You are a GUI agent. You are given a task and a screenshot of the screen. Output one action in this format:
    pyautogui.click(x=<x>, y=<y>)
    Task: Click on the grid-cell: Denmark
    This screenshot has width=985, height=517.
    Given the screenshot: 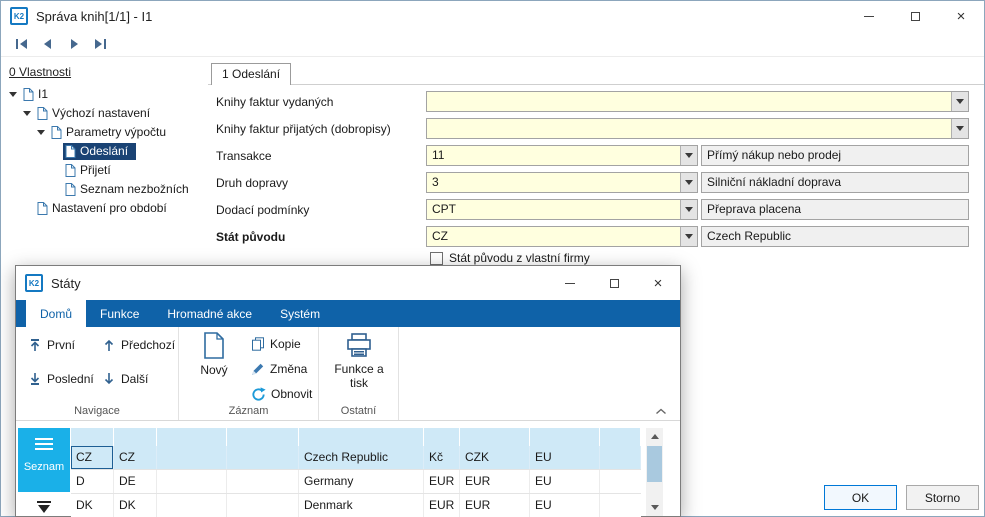 What is the action you would take?
    pyautogui.click(x=361, y=505)
    